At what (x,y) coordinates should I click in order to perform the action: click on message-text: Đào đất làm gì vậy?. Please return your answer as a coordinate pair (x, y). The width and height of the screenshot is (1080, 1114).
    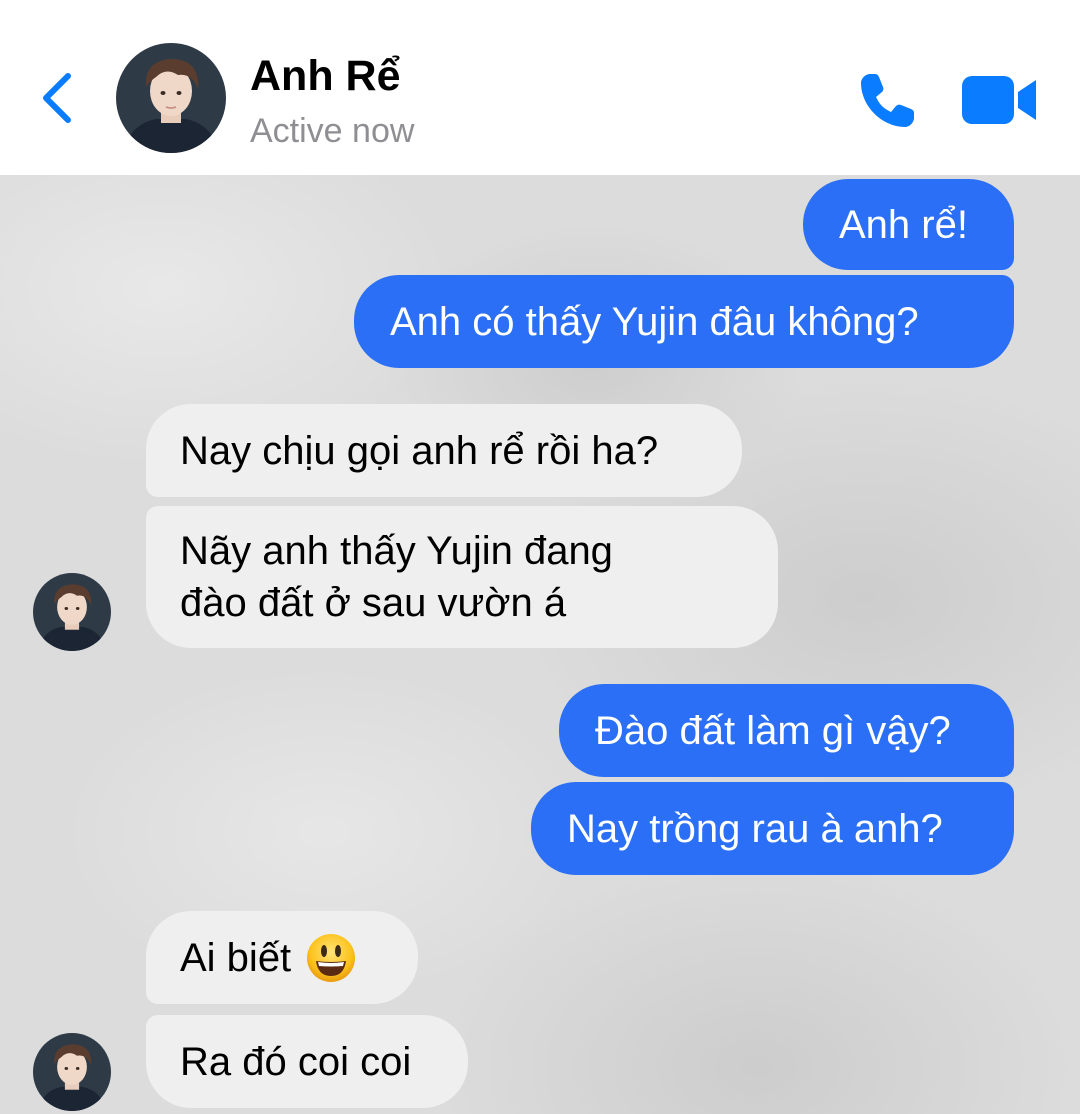
    Looking at the image, I should click on (773, 730).